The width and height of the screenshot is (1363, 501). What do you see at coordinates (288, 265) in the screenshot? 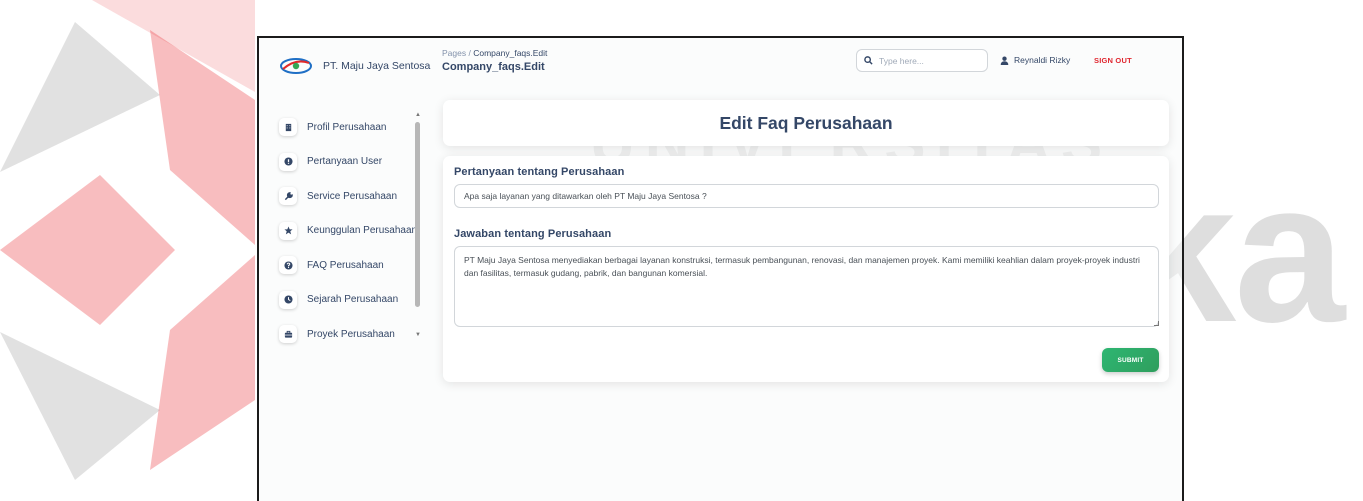
I see `question-icon` at bounding box center [288, 265].